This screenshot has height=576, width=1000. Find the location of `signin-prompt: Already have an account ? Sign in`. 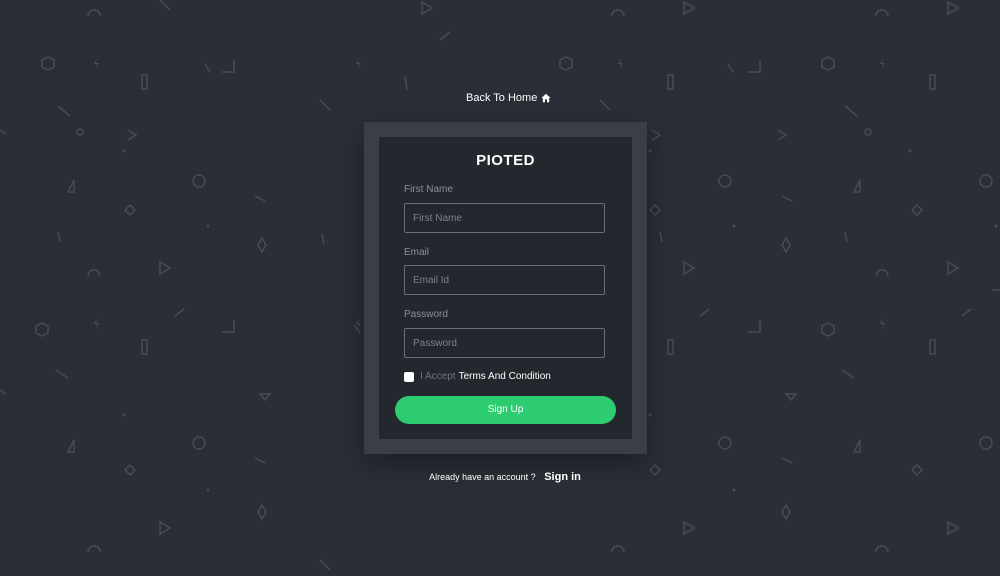

signin-prompt: Already have an account ? Sign in is located at coordinates (500, 477).